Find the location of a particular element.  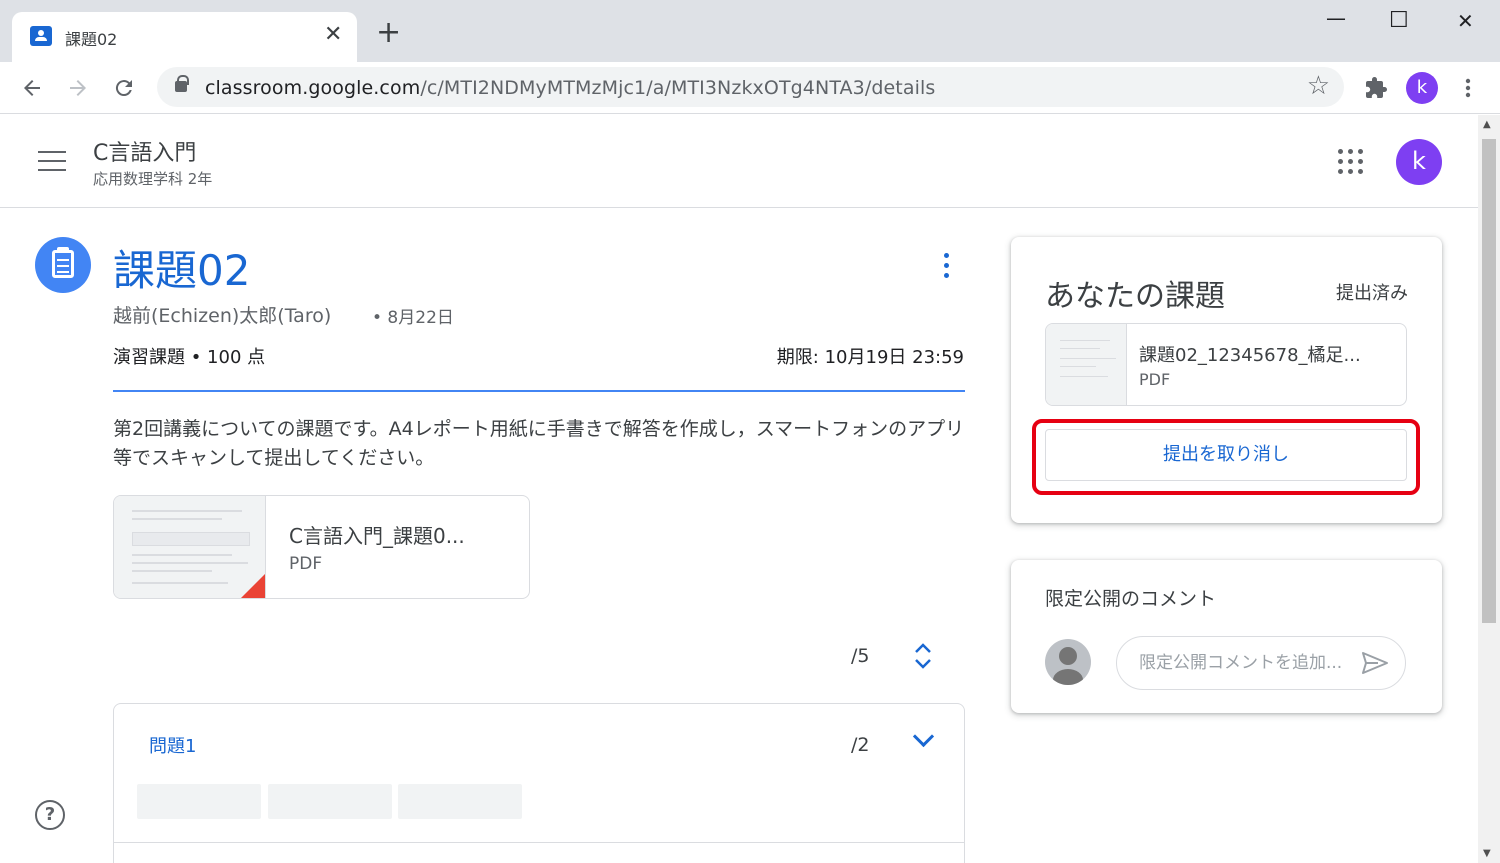

question-divider is located at coordinates (539, 842).